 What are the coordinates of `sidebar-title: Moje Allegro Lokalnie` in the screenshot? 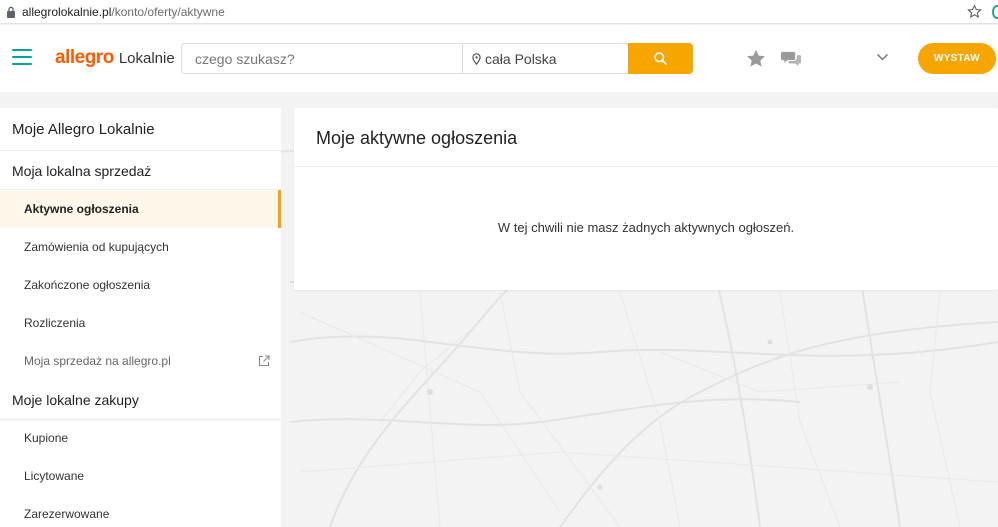 It's located at (140, 129).